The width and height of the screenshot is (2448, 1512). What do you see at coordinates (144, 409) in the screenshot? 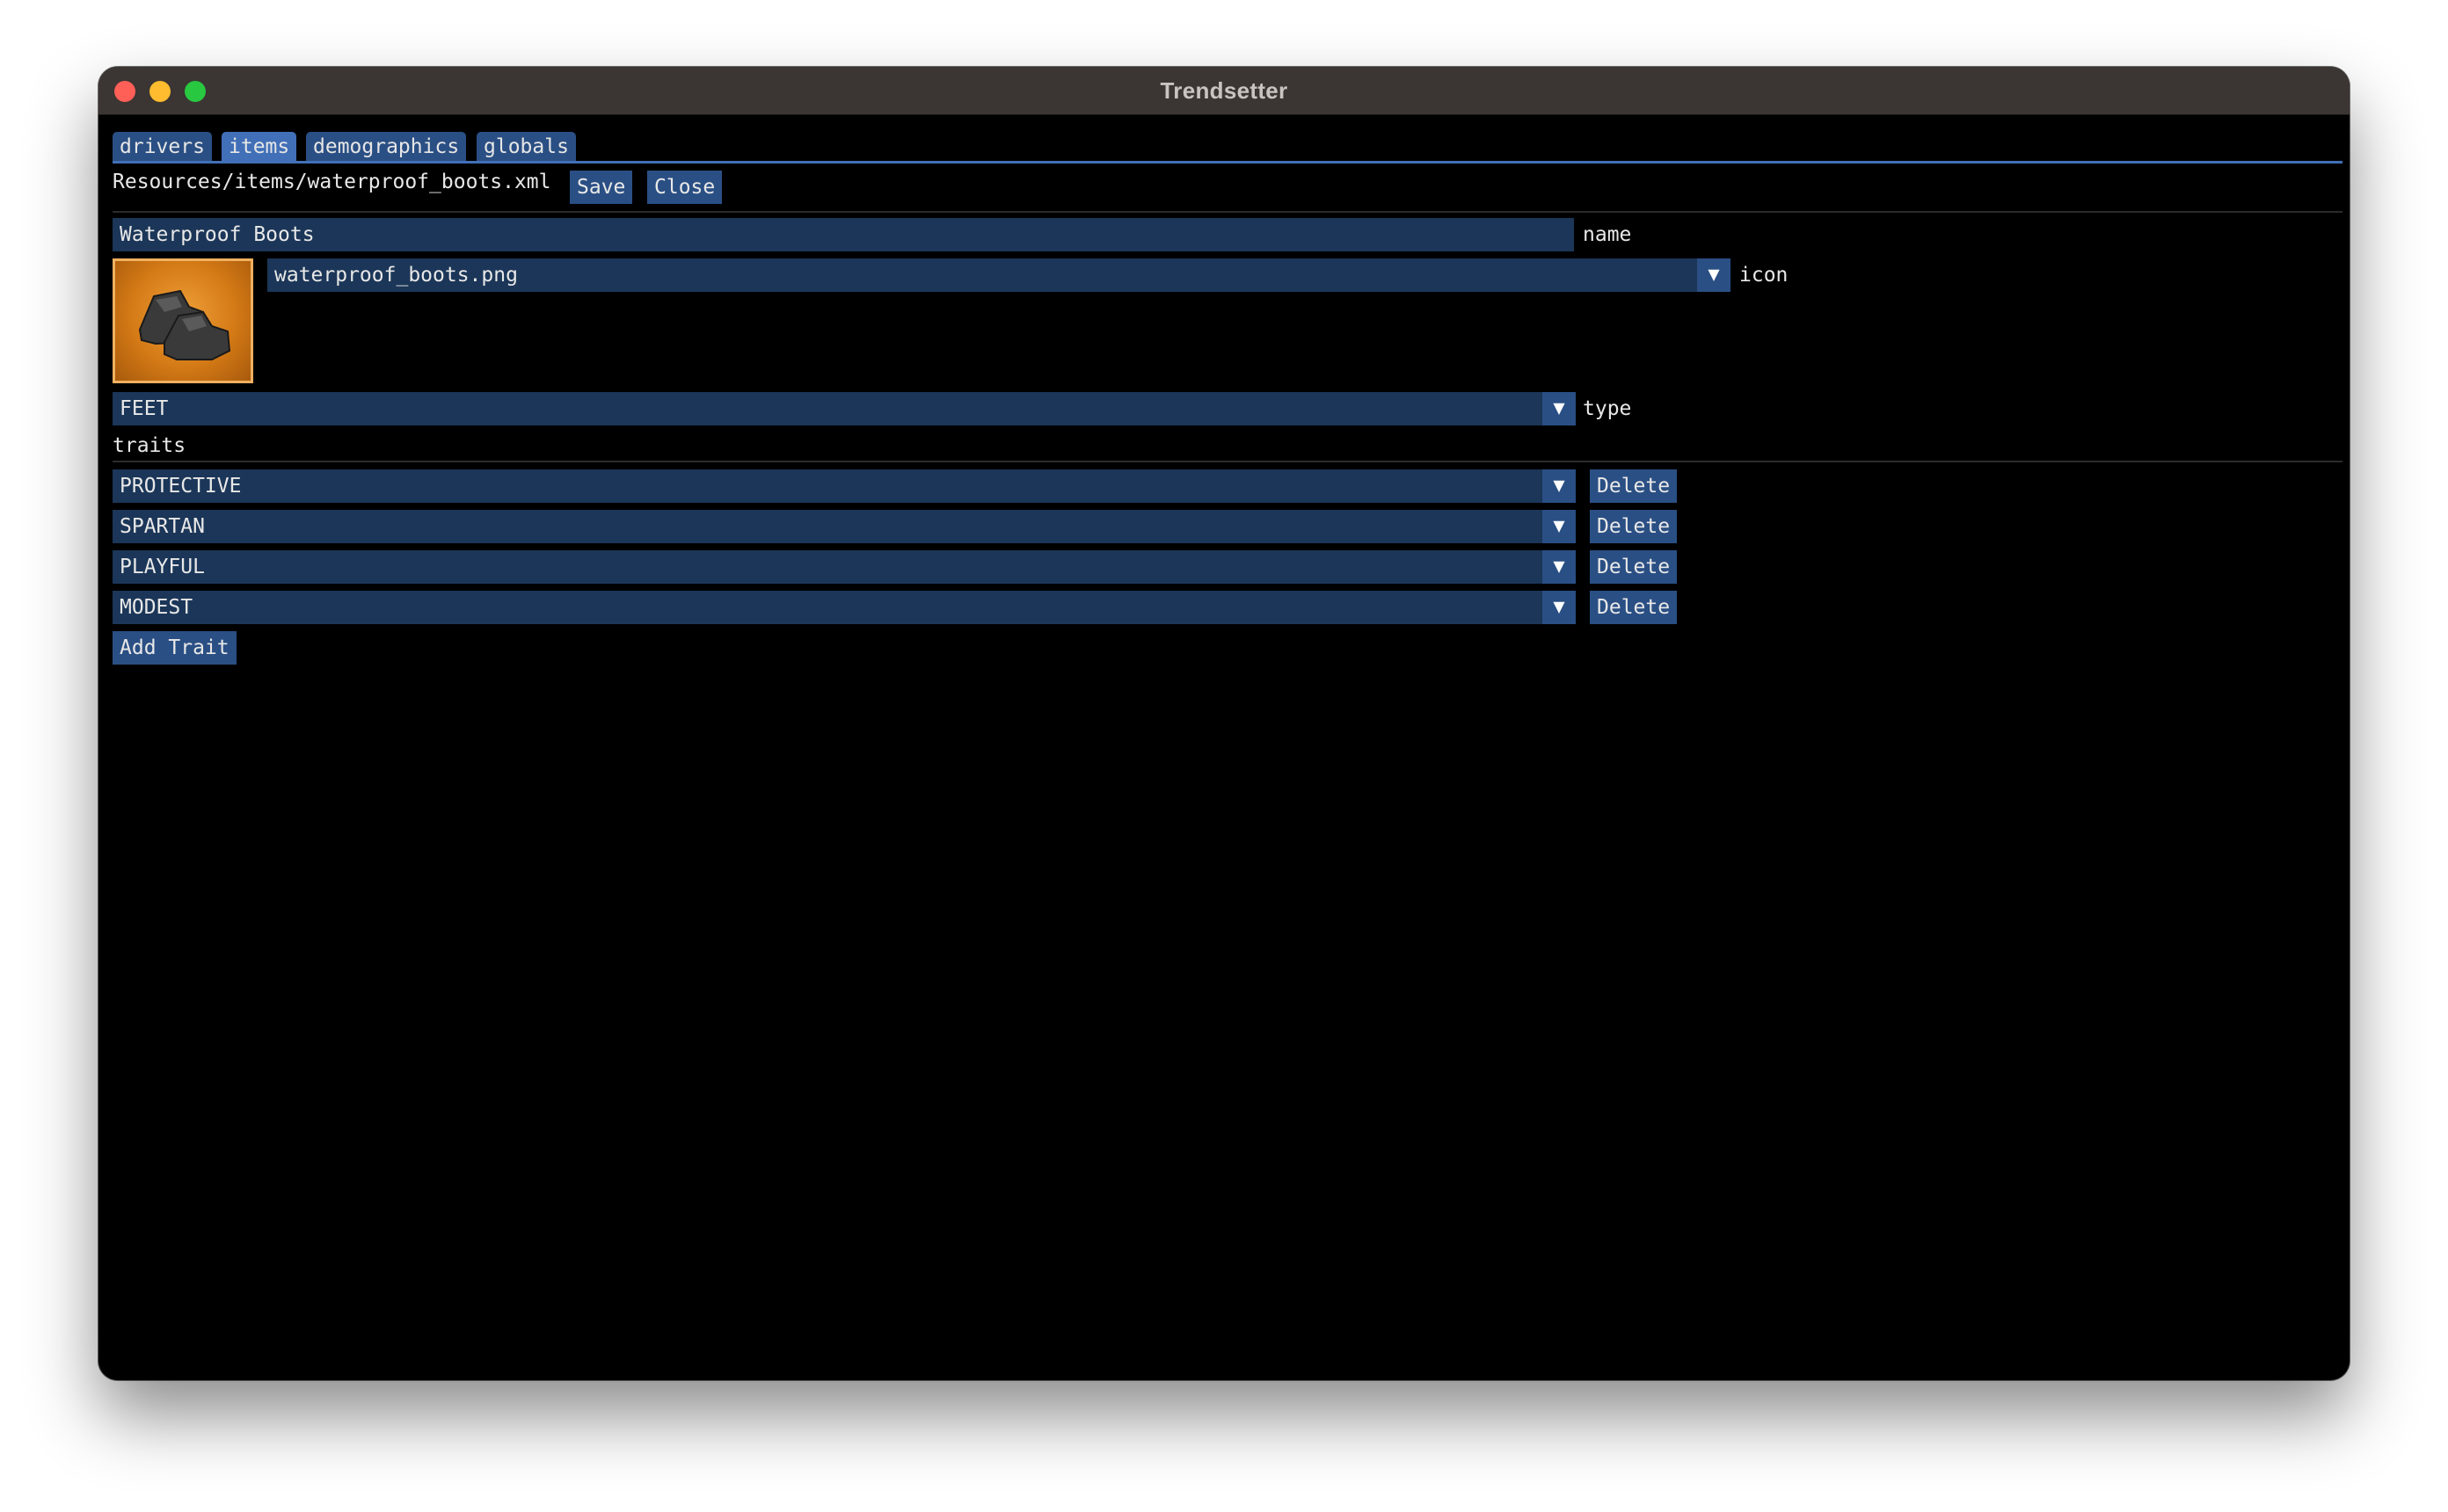
I see `type-select-value: FEET` at bounding box center [144, 409].